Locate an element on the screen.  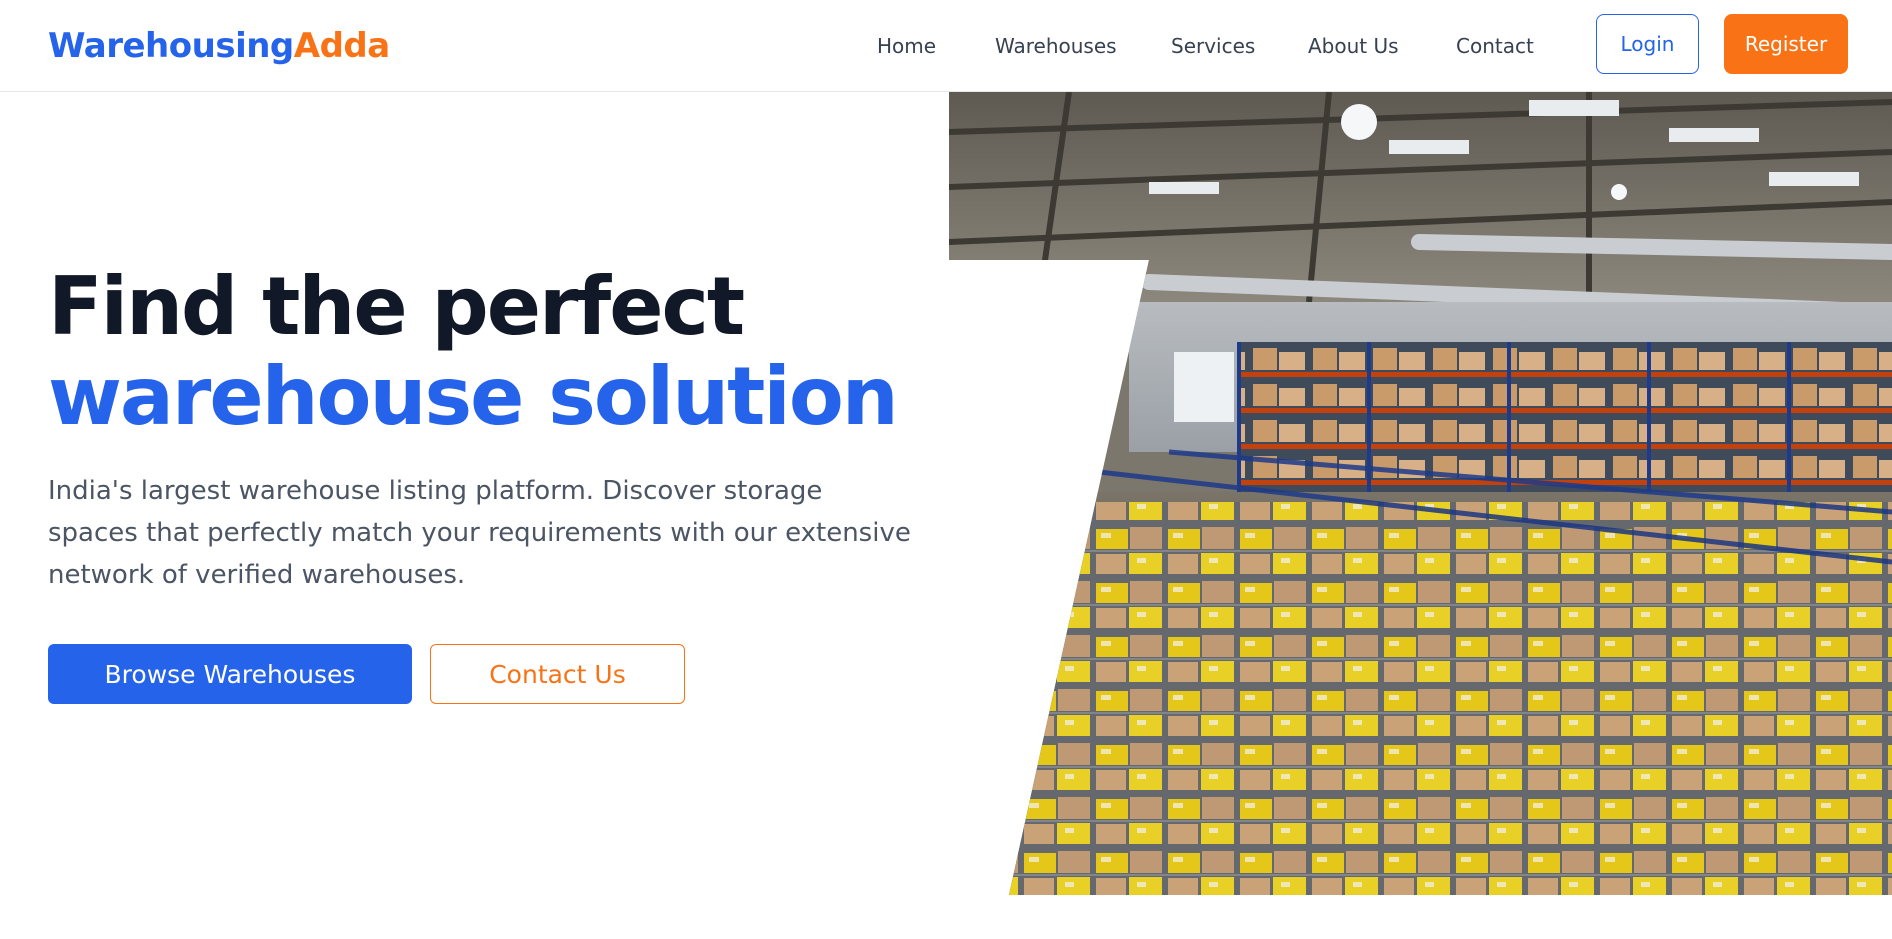
hero-title-line2: warehouse solution is located at coordinates (473, 396).